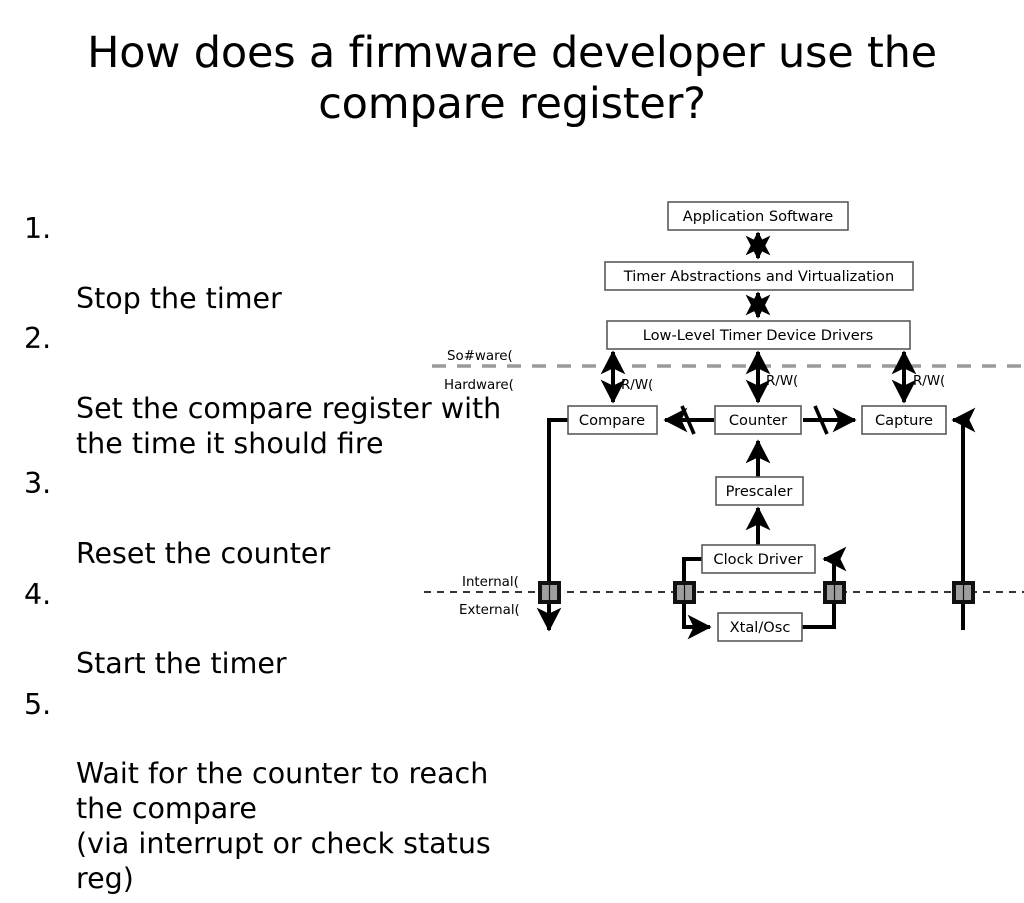  What do you see at coordinates (684, 592) in the screenshot?
I see `pin-clock-driver-left` at bounding box center [684, 592].